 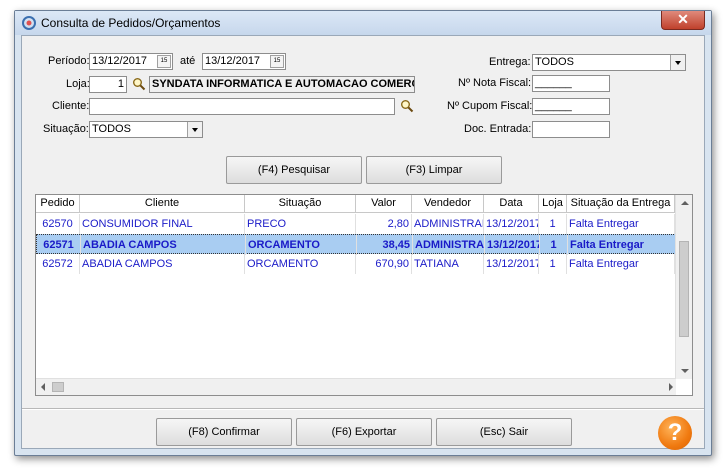 What do you see at coordinates (609, 62) in the screenshot?
I see `entrega-select: TODOS` at bounding box center [609, 62].